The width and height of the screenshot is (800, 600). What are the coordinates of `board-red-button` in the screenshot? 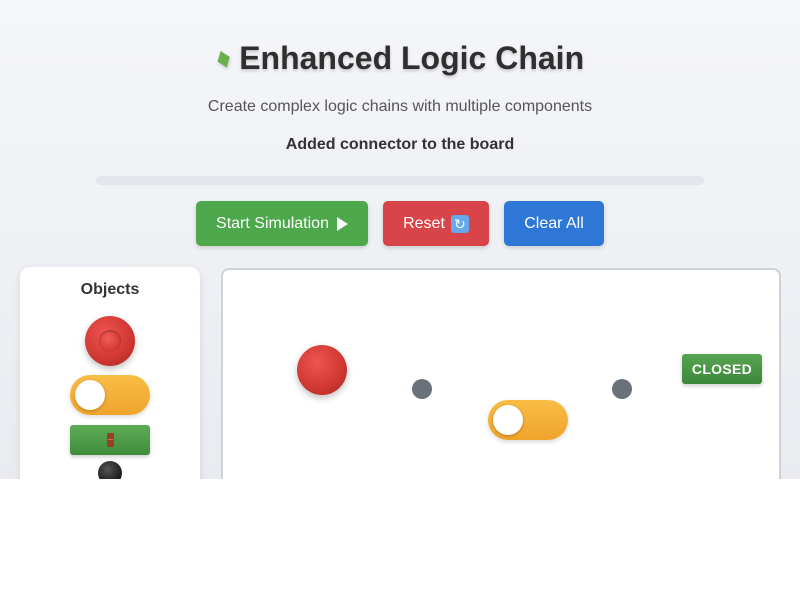 It's located at (322, 370).